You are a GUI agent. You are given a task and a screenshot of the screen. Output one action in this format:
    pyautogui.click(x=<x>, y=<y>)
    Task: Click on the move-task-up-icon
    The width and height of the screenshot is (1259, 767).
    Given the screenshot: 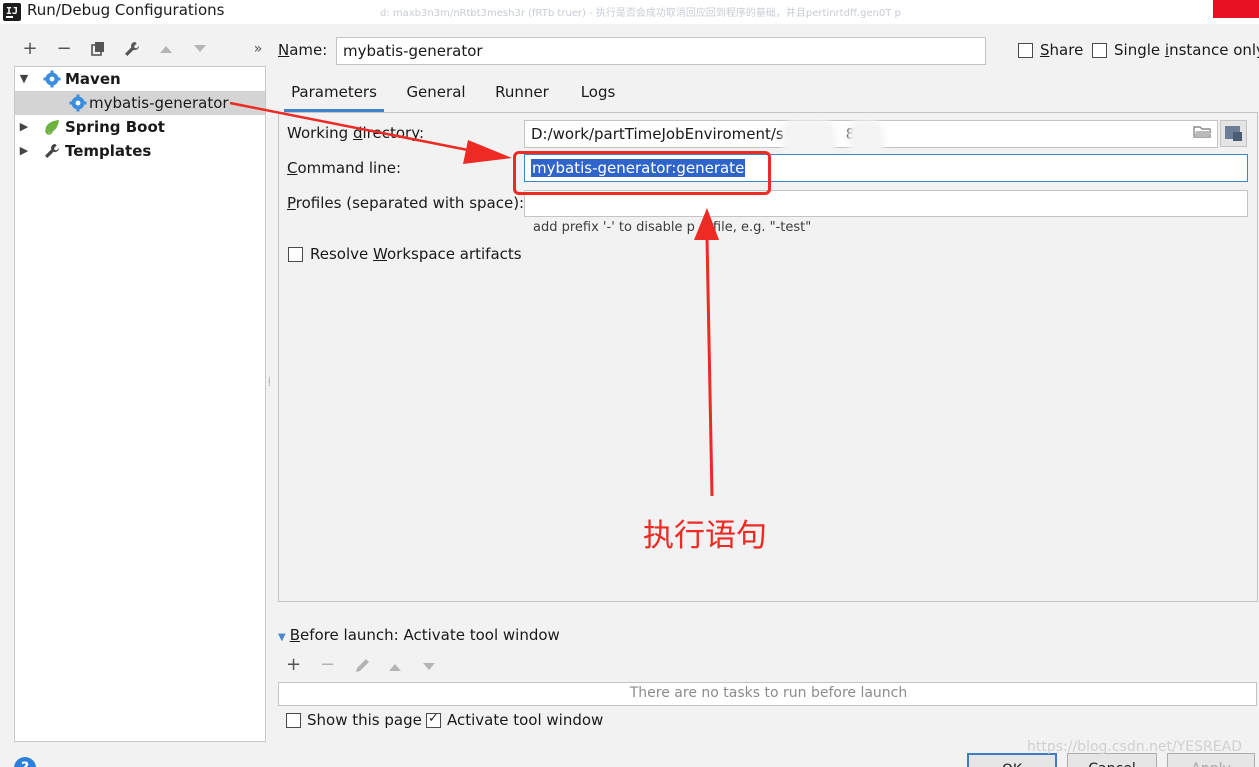 What is the action you would take?
    pyautogui.click(x=395, y=668)
    